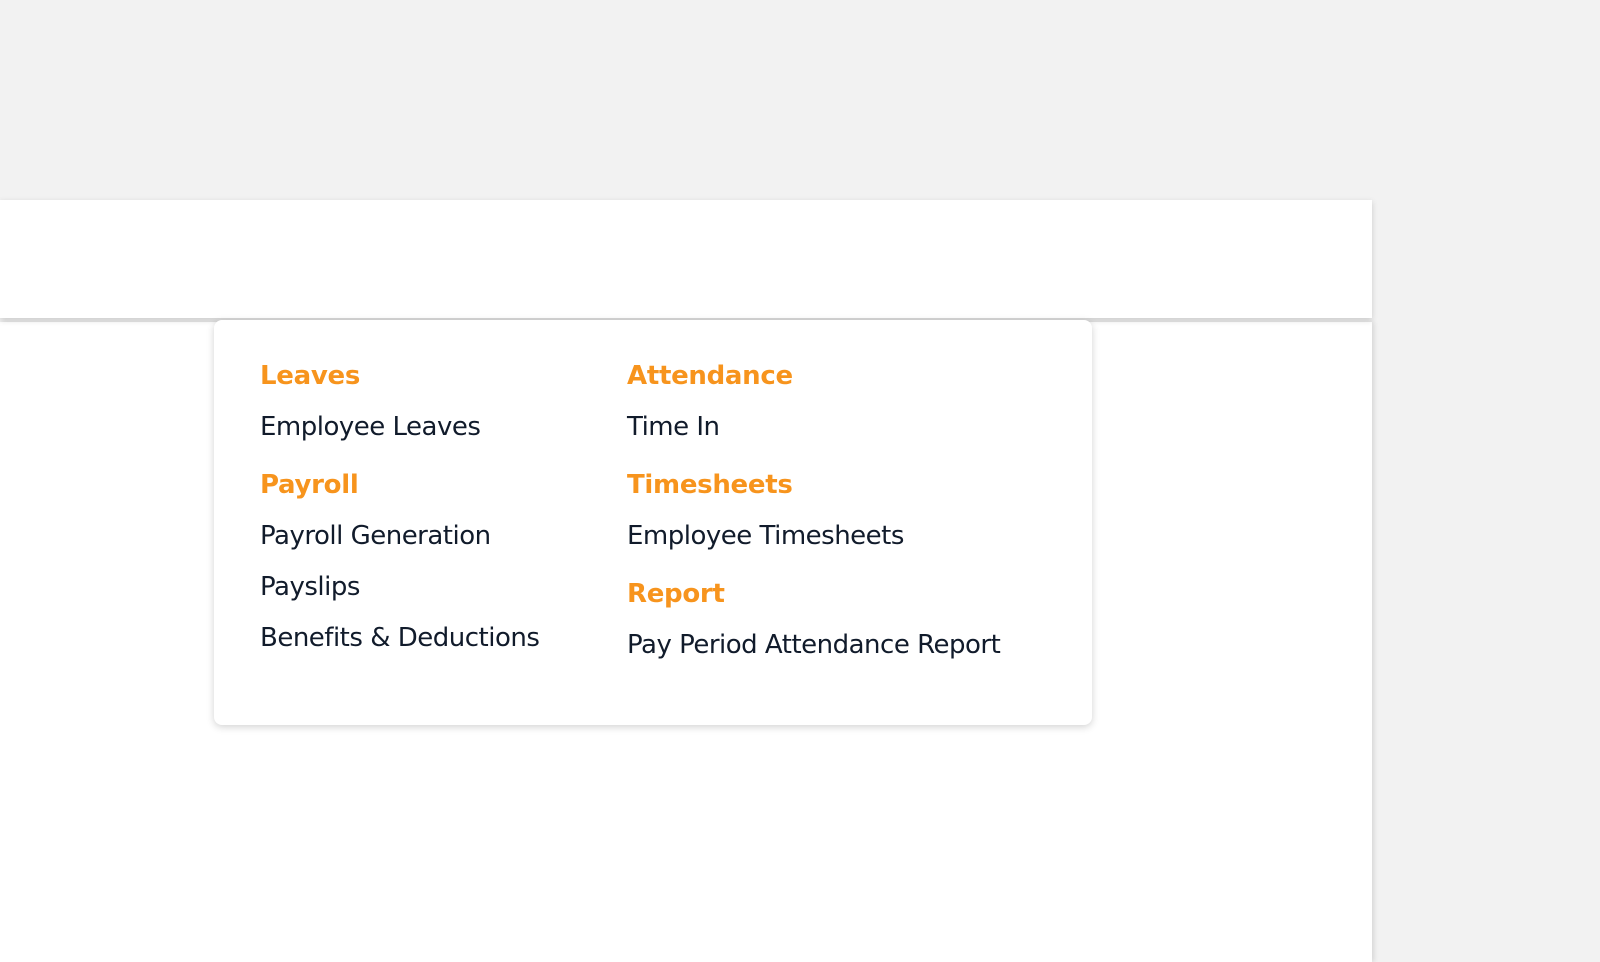 This screenshot has height=962, width=1600. I want to click on menu-item-employee-timesheets: Employee Timesheets, so click(813, 536).